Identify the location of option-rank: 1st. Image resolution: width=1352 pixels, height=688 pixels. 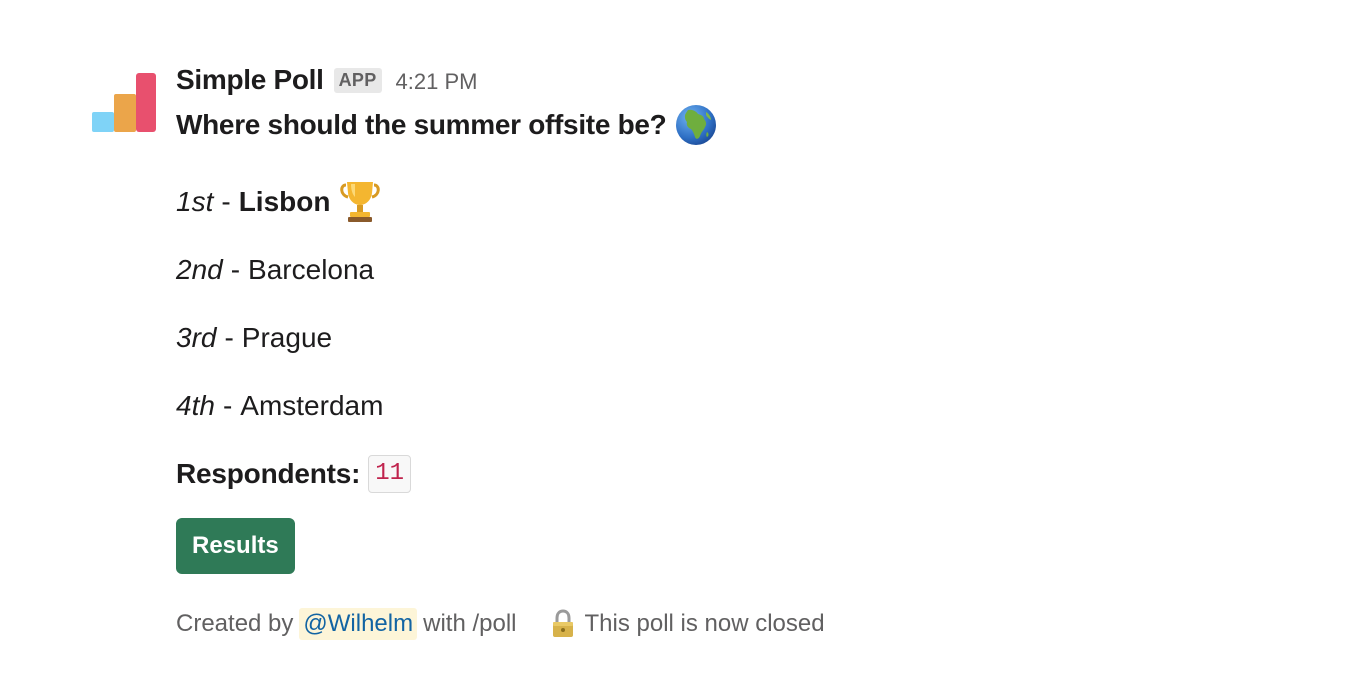
(195, 201).